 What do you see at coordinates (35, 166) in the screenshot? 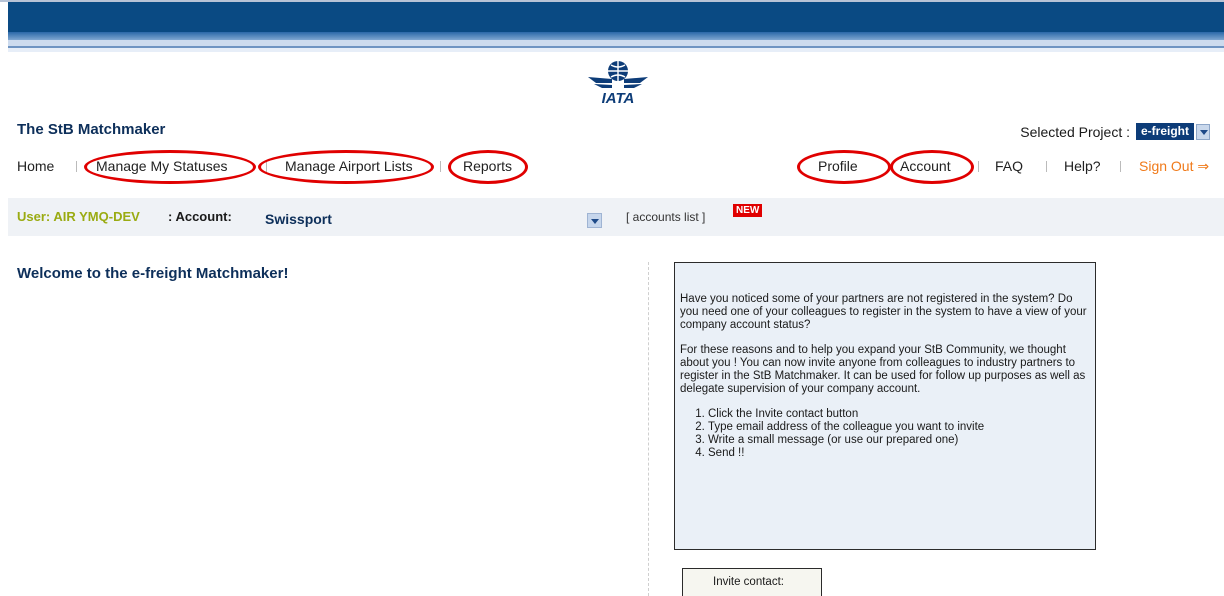
I see `nav-home: Home` at bounding box center [35, 166].